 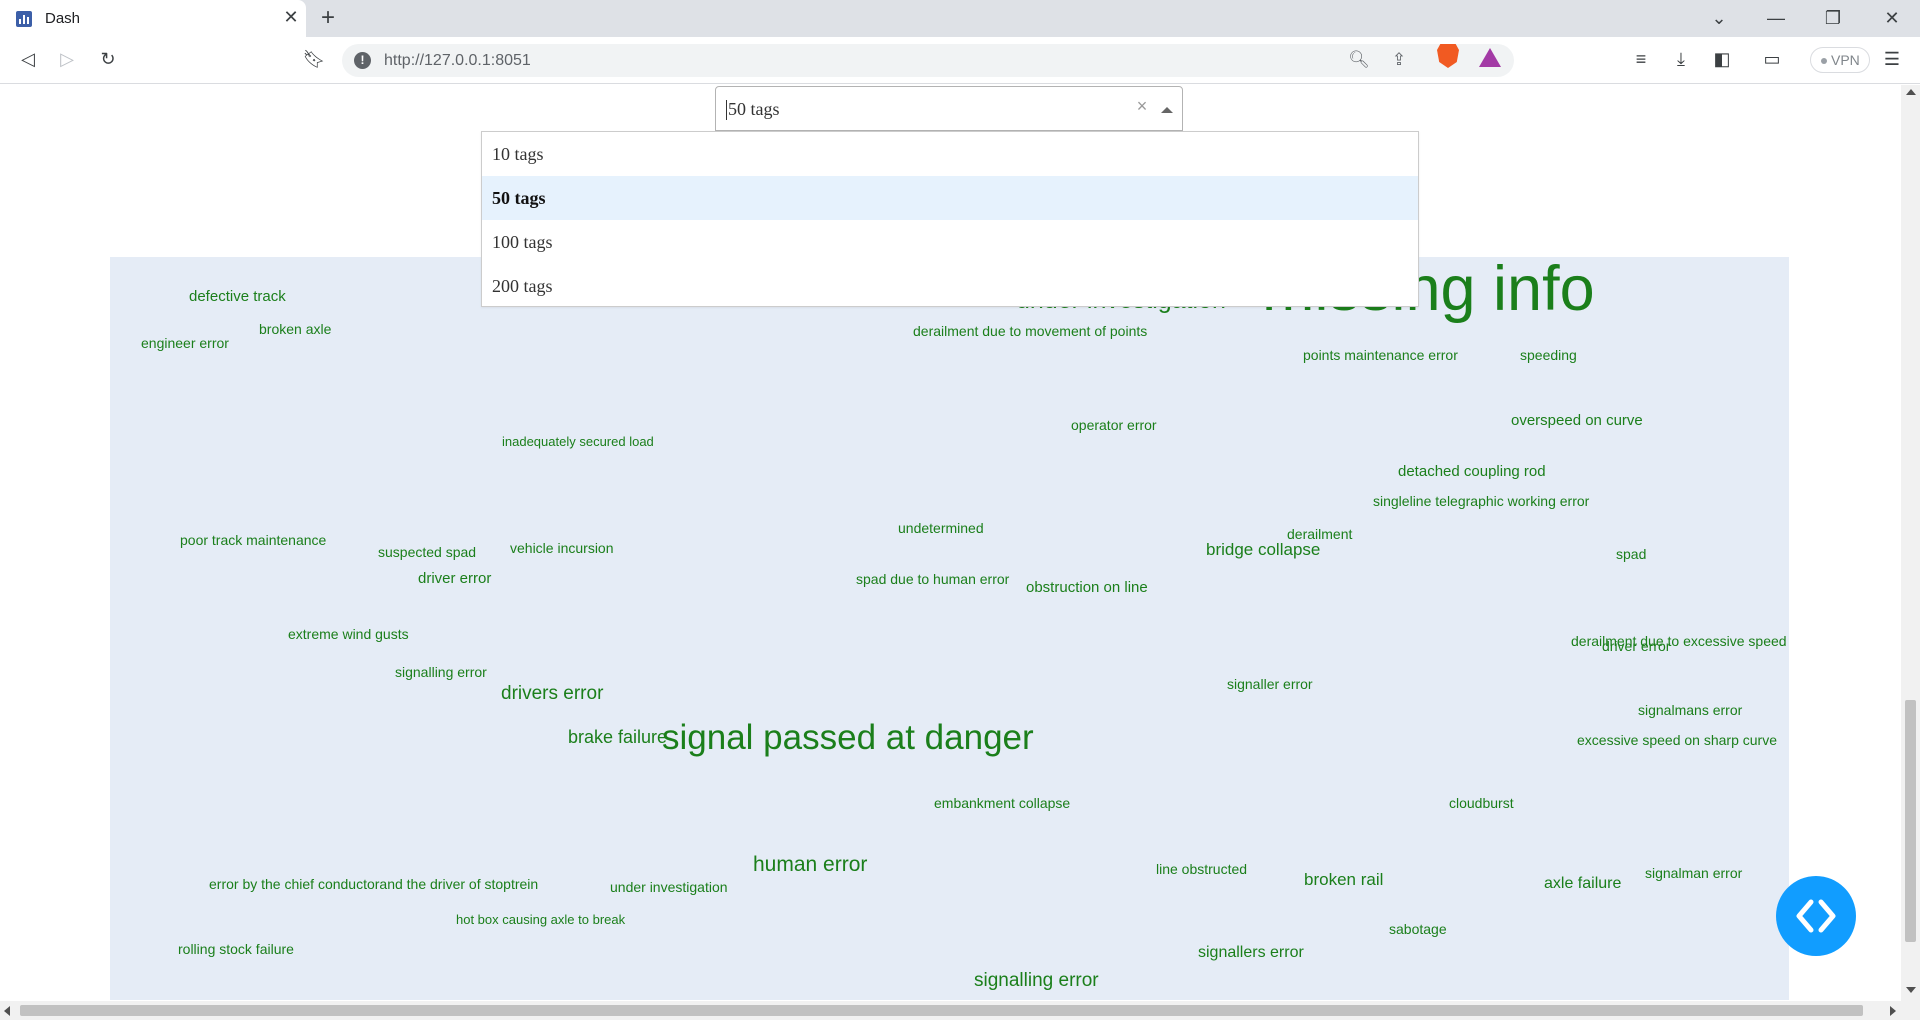 I want to click on download-icon: ⤓, so click(x=1681, y=59).